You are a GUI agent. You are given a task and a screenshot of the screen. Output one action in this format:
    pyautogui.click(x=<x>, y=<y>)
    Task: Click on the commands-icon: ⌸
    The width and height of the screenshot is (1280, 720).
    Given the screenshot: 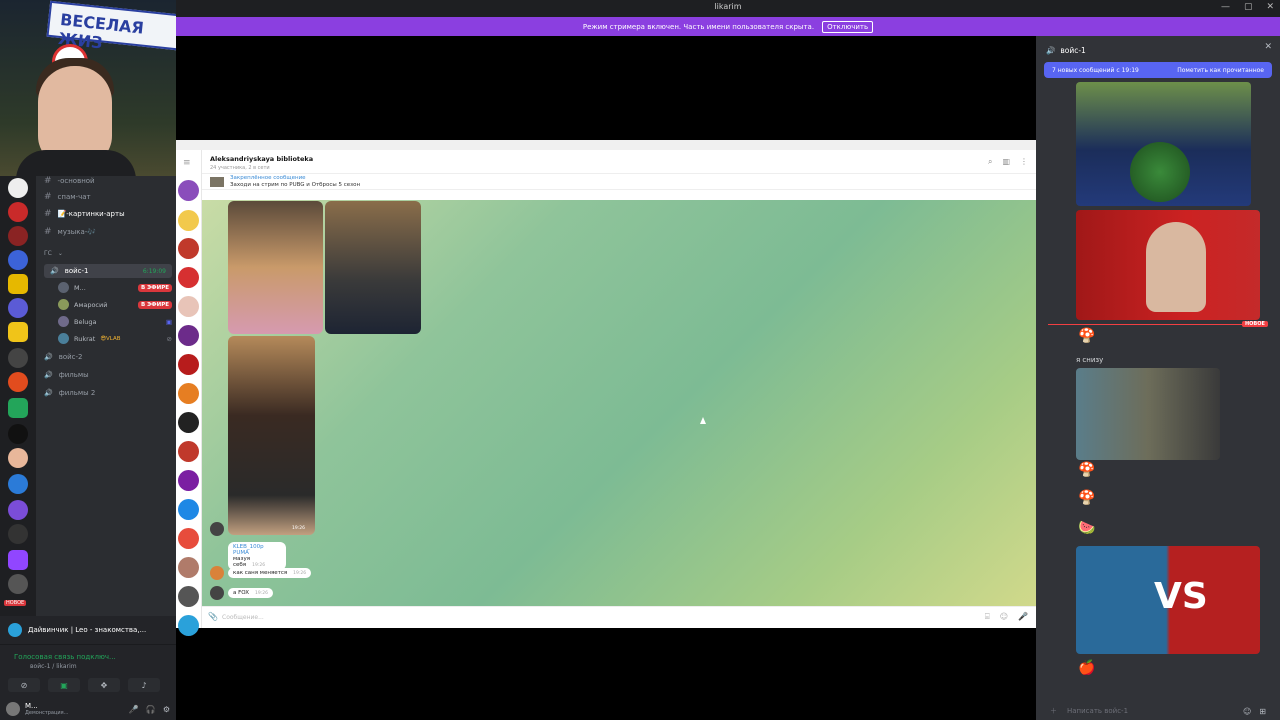 What is the action you would take?
    pyautogui.click(x=987, y=617)
    